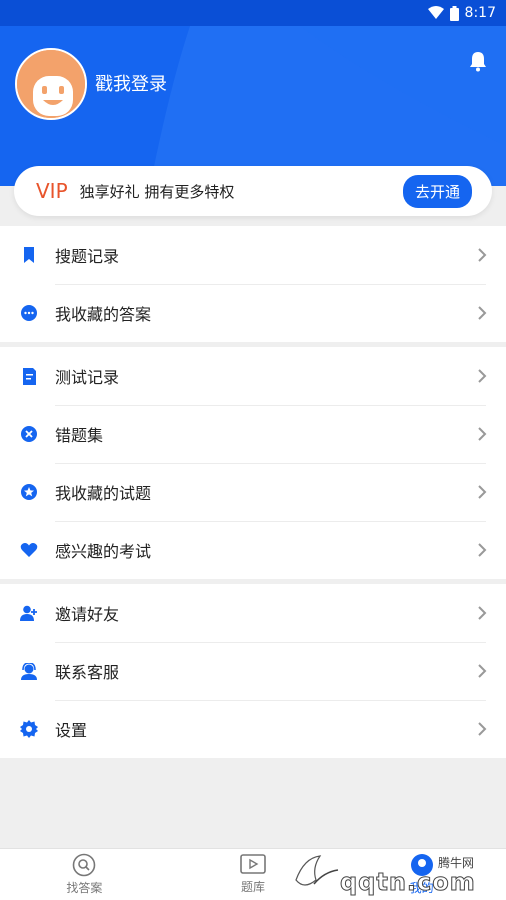 The image size is (506, 900). Describe the element at coordinates (478, 63) in the screenshot. I see `bell-icon` at that location.